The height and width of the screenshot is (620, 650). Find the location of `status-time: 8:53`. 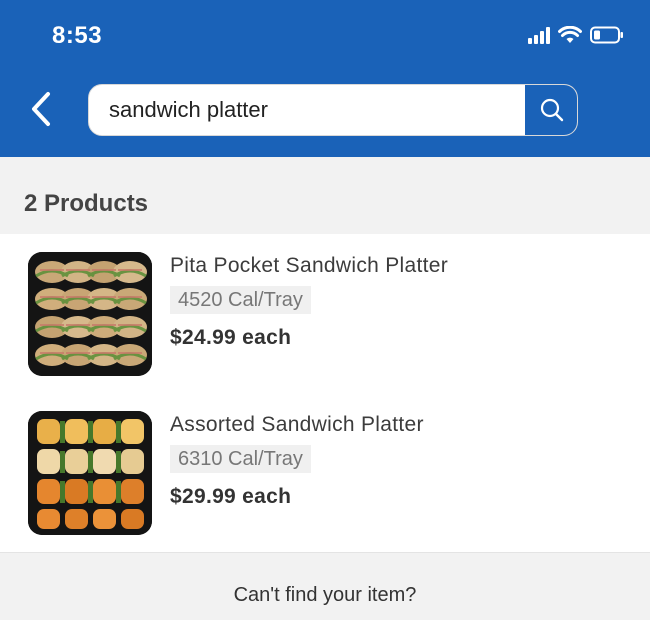

status-time: 8:53 is located at coordinates (77, 35).